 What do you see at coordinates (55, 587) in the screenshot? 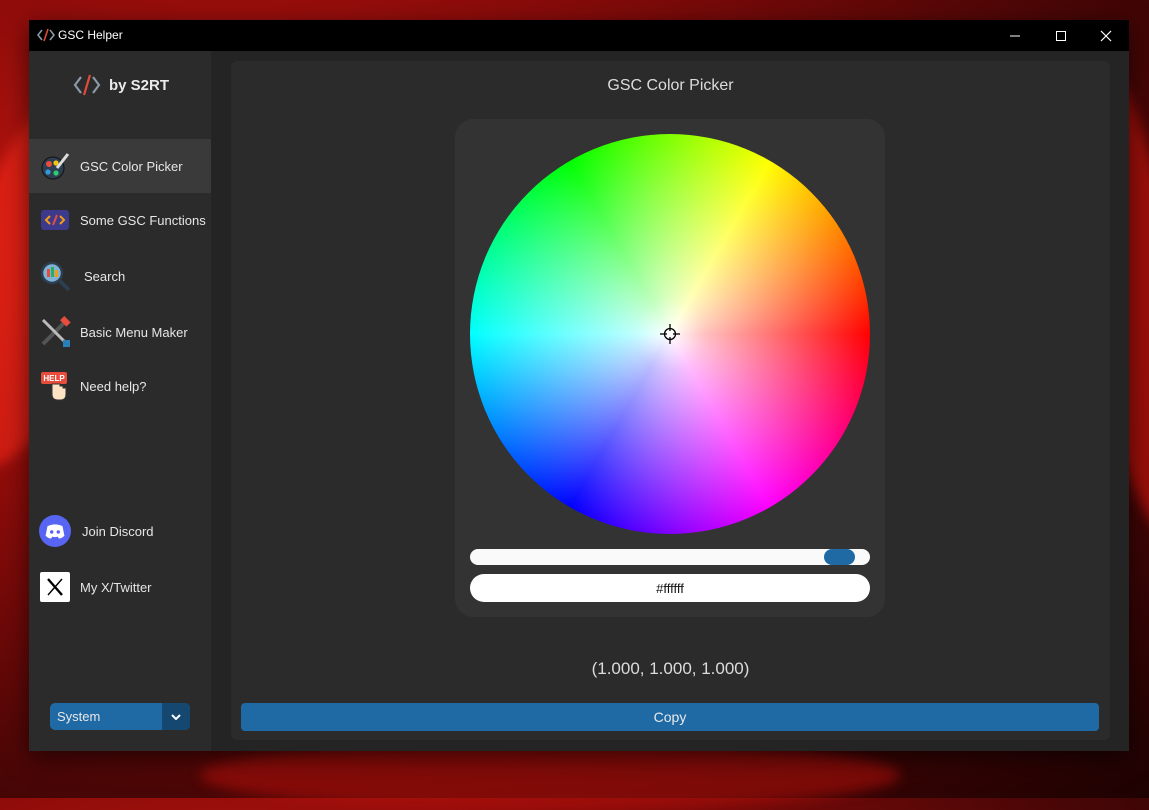
I see `x-twitter-icon` at bounding box center [55, 587].